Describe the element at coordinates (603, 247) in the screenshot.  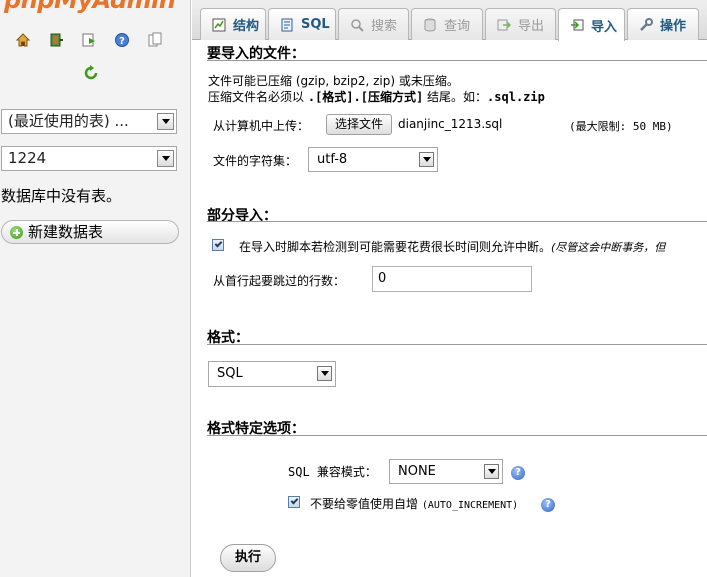
I see `allow-interrupt-note: (尽管这会中断事务，` at that location.